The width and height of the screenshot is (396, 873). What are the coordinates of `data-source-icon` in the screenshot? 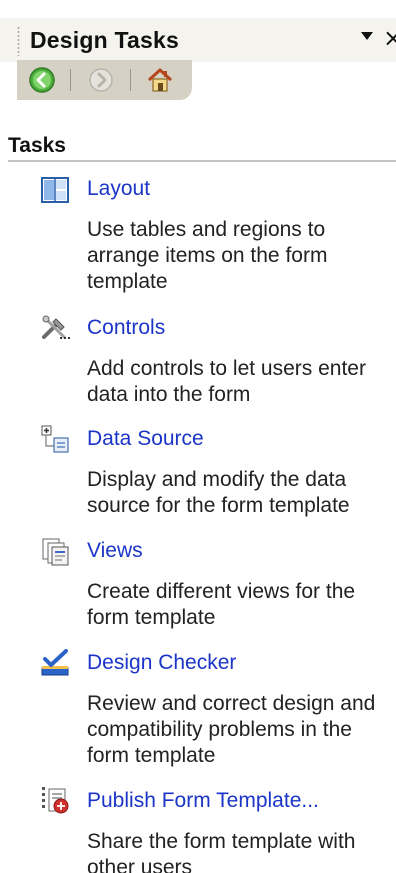 It's located at (55, 439).